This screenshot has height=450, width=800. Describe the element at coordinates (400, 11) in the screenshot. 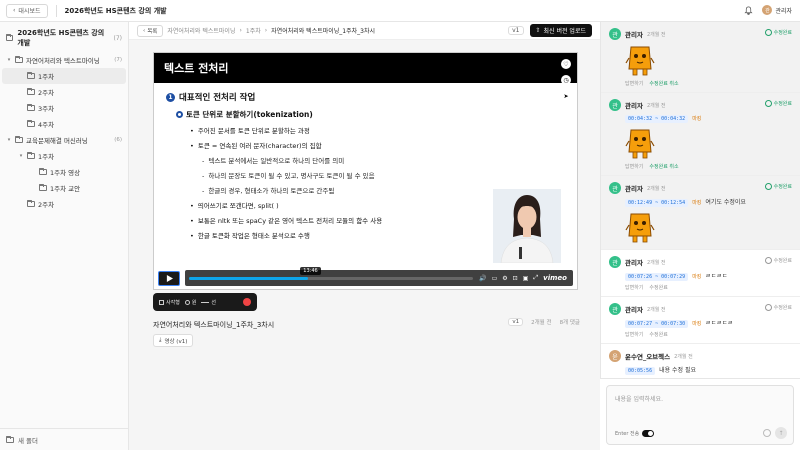

I see `top-bar: ‹ 대시보드 2026학년도 HS콘텐츠 강의 개발 관 관리자` at that location.